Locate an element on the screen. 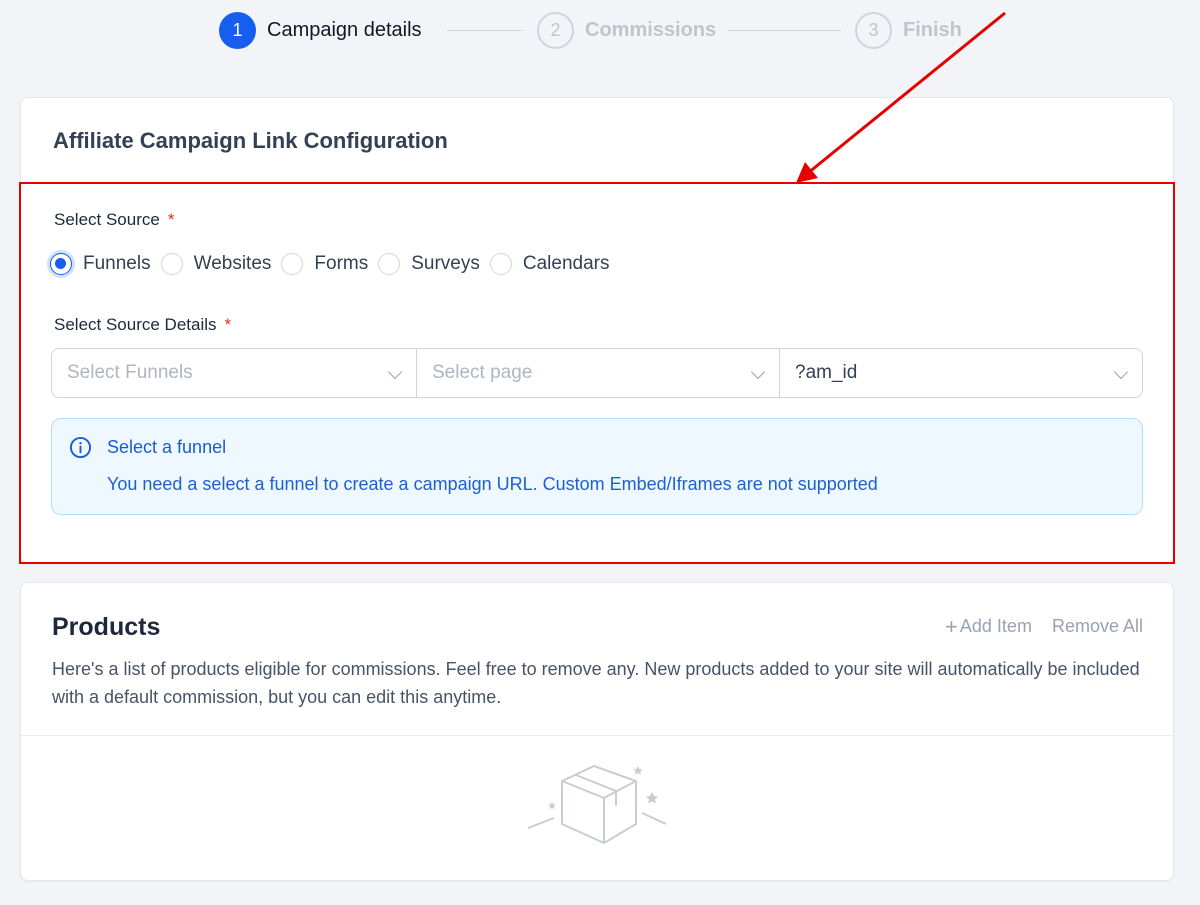  step-label: Commissions is located at coordinates (651, 29).